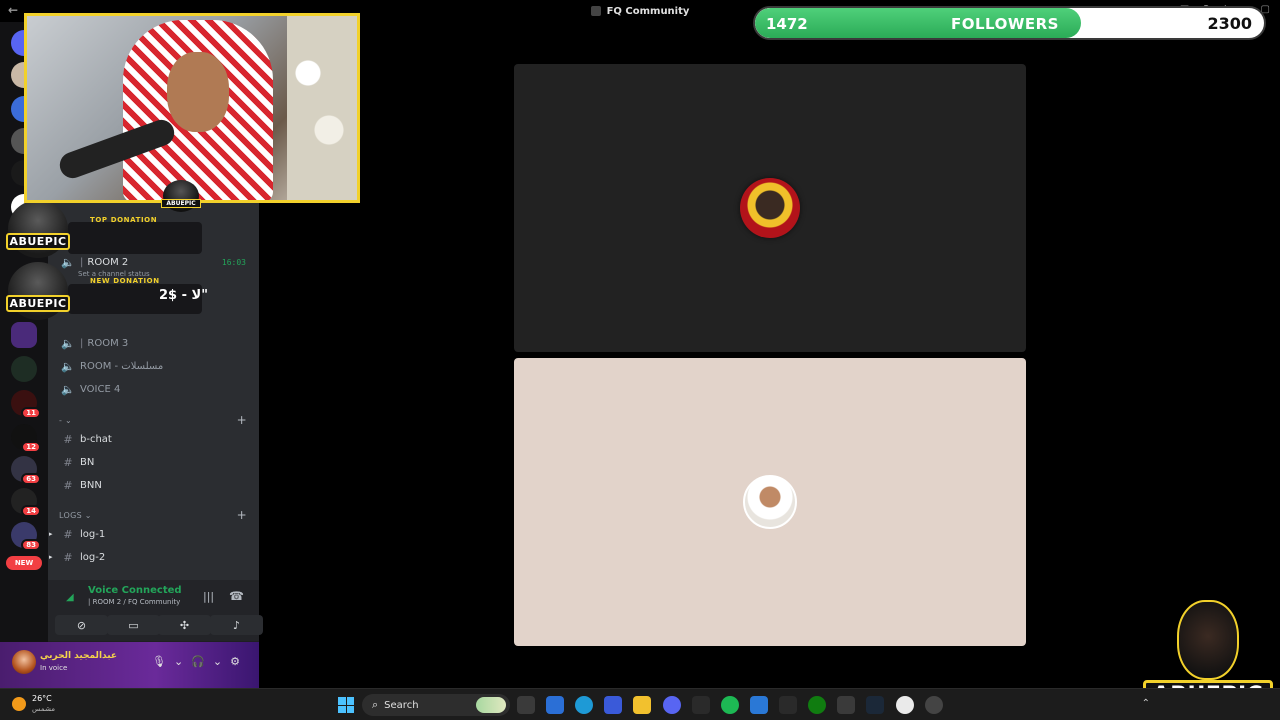  Describe the element at coordinates (42, 698) in the screenshot. I see `weather-temp: 26°C` at that location.